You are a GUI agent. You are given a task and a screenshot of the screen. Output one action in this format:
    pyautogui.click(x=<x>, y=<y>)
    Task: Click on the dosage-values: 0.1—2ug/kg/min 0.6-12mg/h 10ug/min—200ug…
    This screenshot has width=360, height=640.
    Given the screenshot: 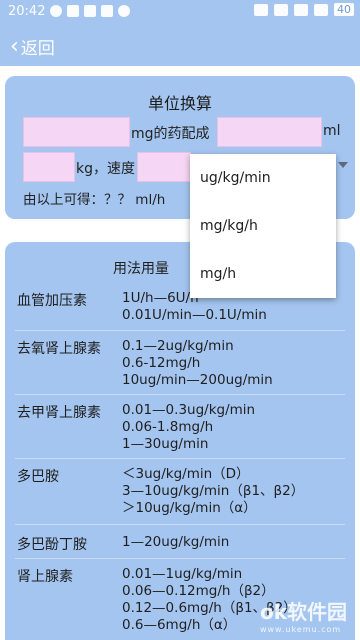 What is the action you would take?
    pyautogui.click(x=197, y=363)
    